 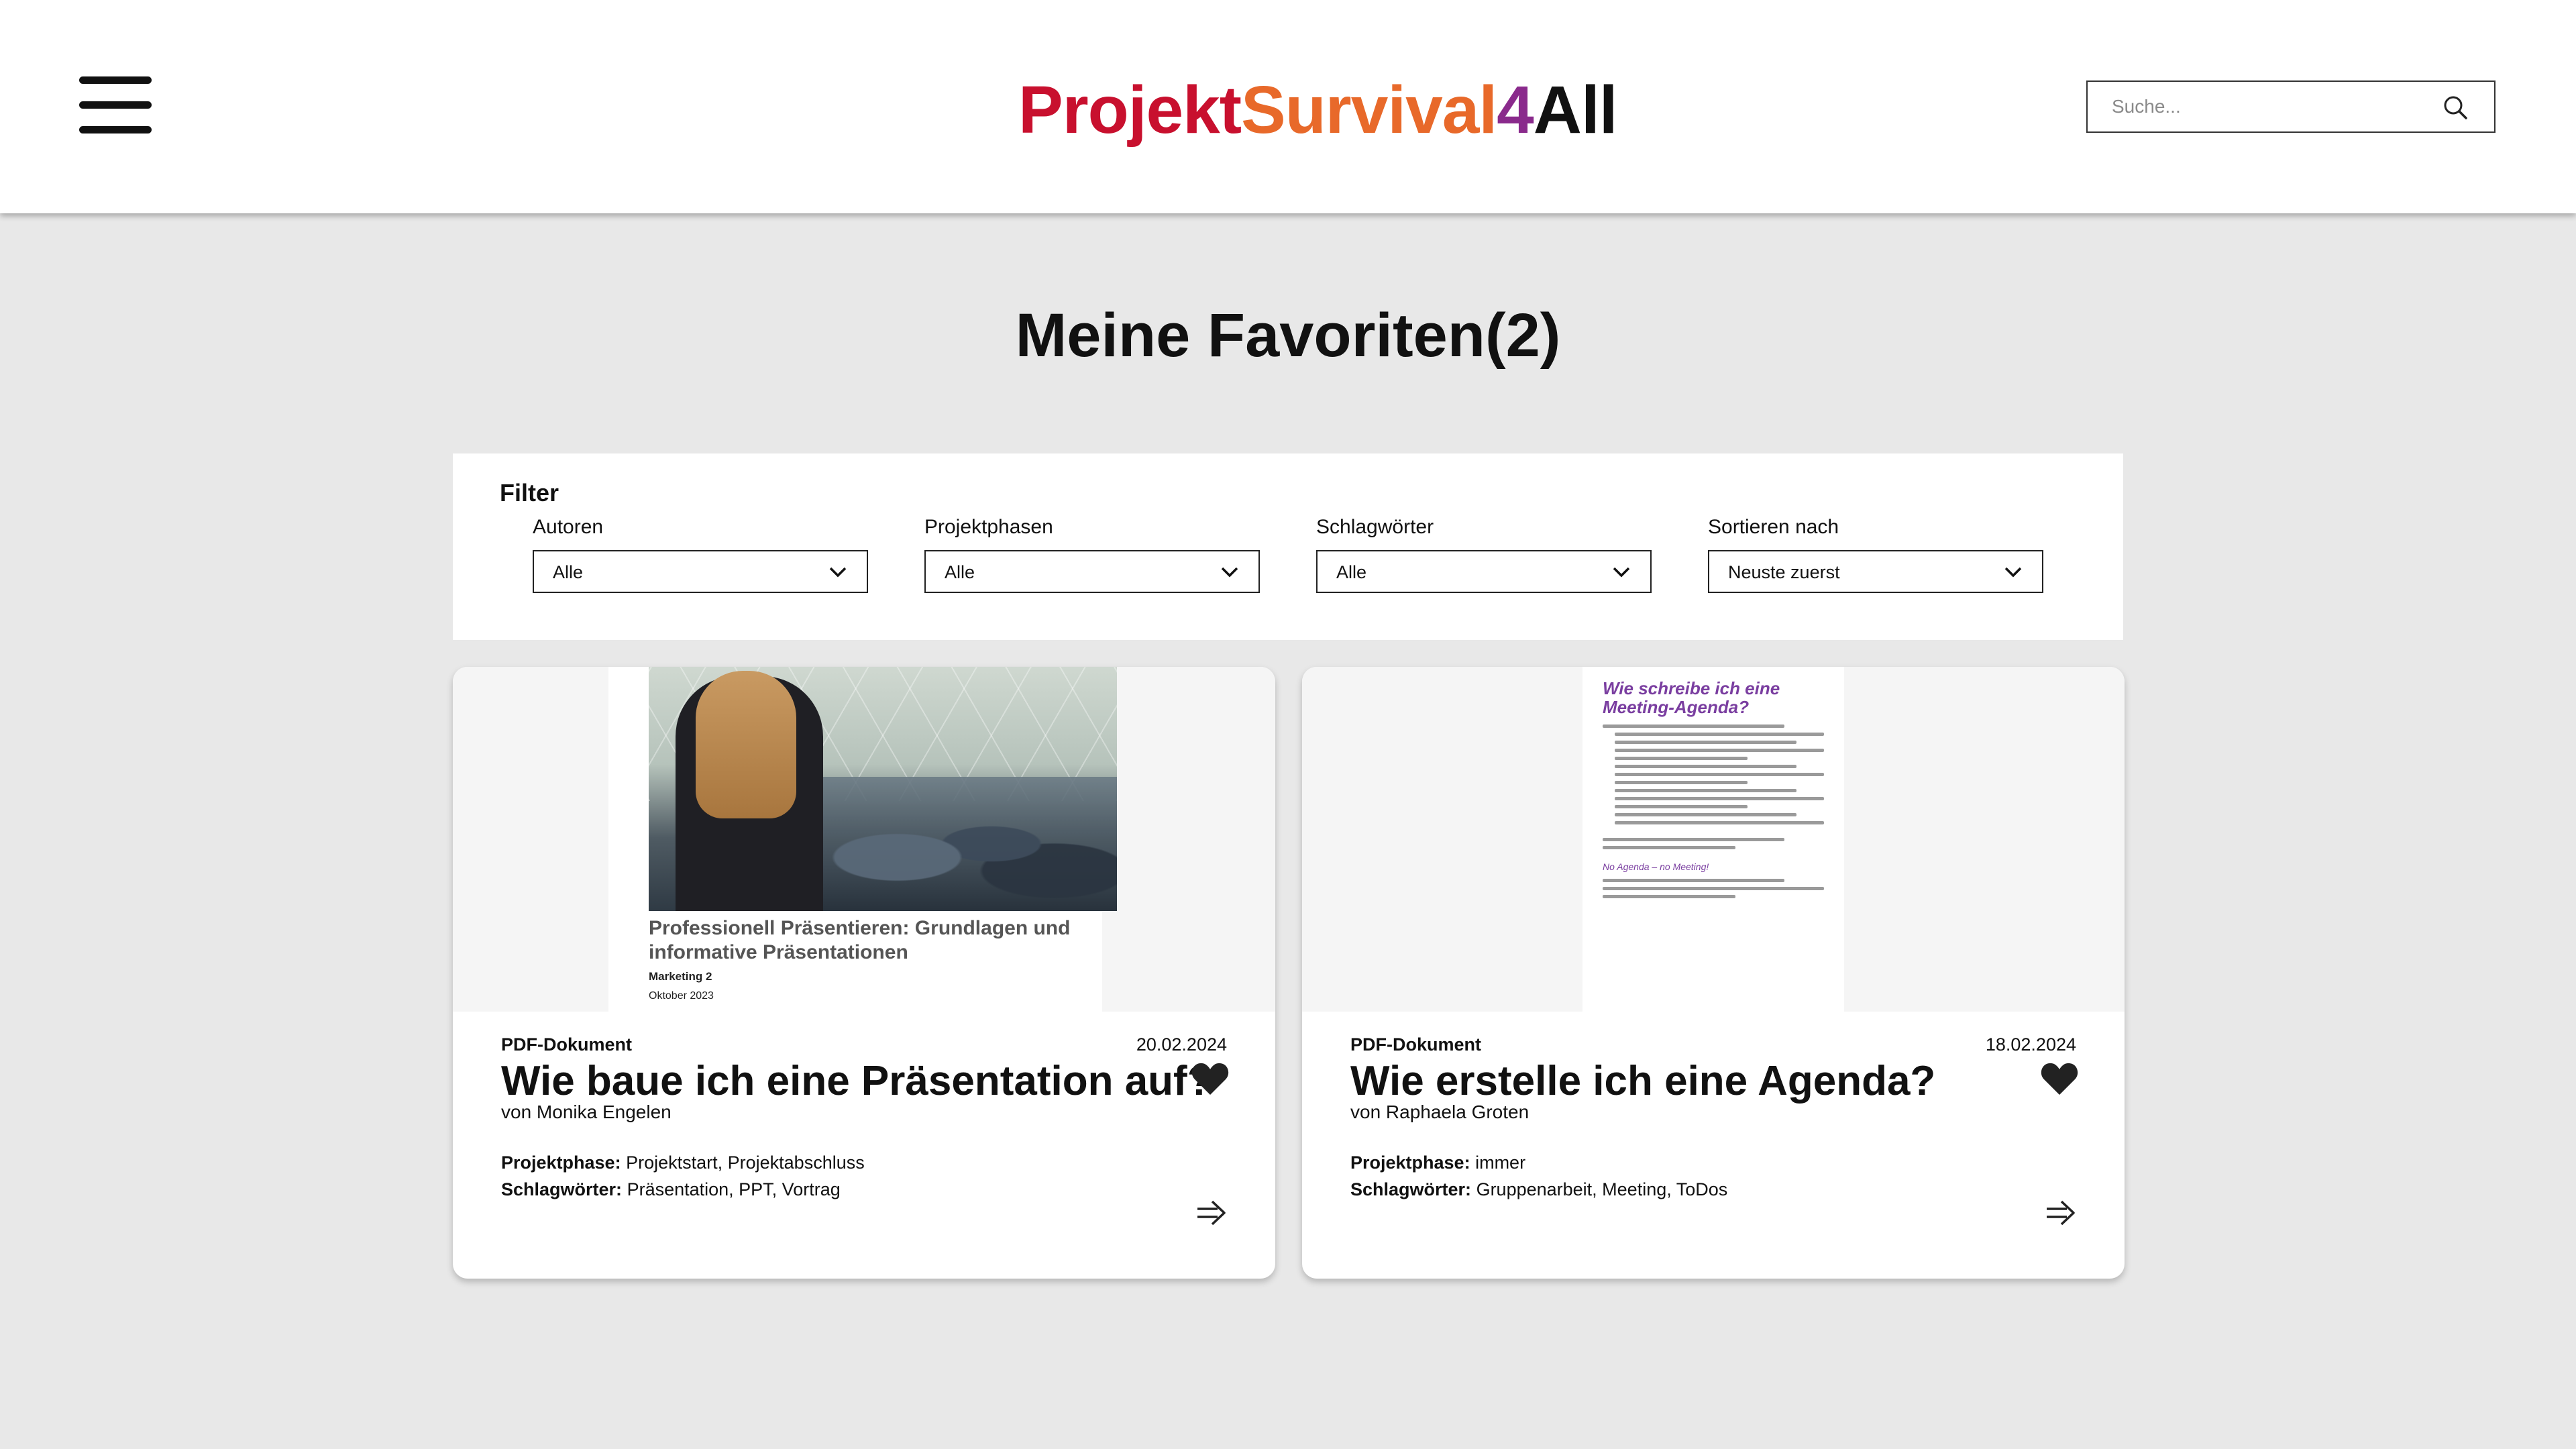 What do you see at coordinates (1875, 571) in the screenshot?
I see `sortieren-select: Neuste zuerst` at bounding box center [1875, 571].